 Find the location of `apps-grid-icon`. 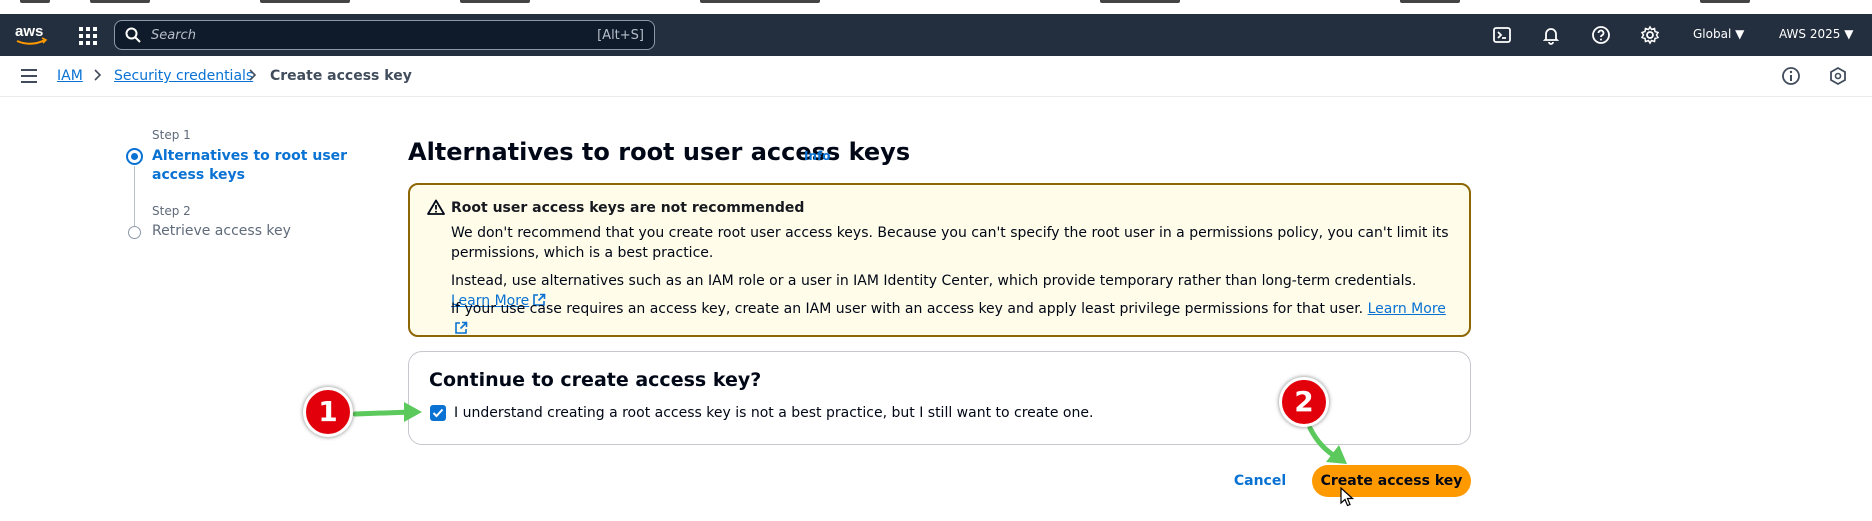

apps-grid-icon is located at coordinates (88, 36).